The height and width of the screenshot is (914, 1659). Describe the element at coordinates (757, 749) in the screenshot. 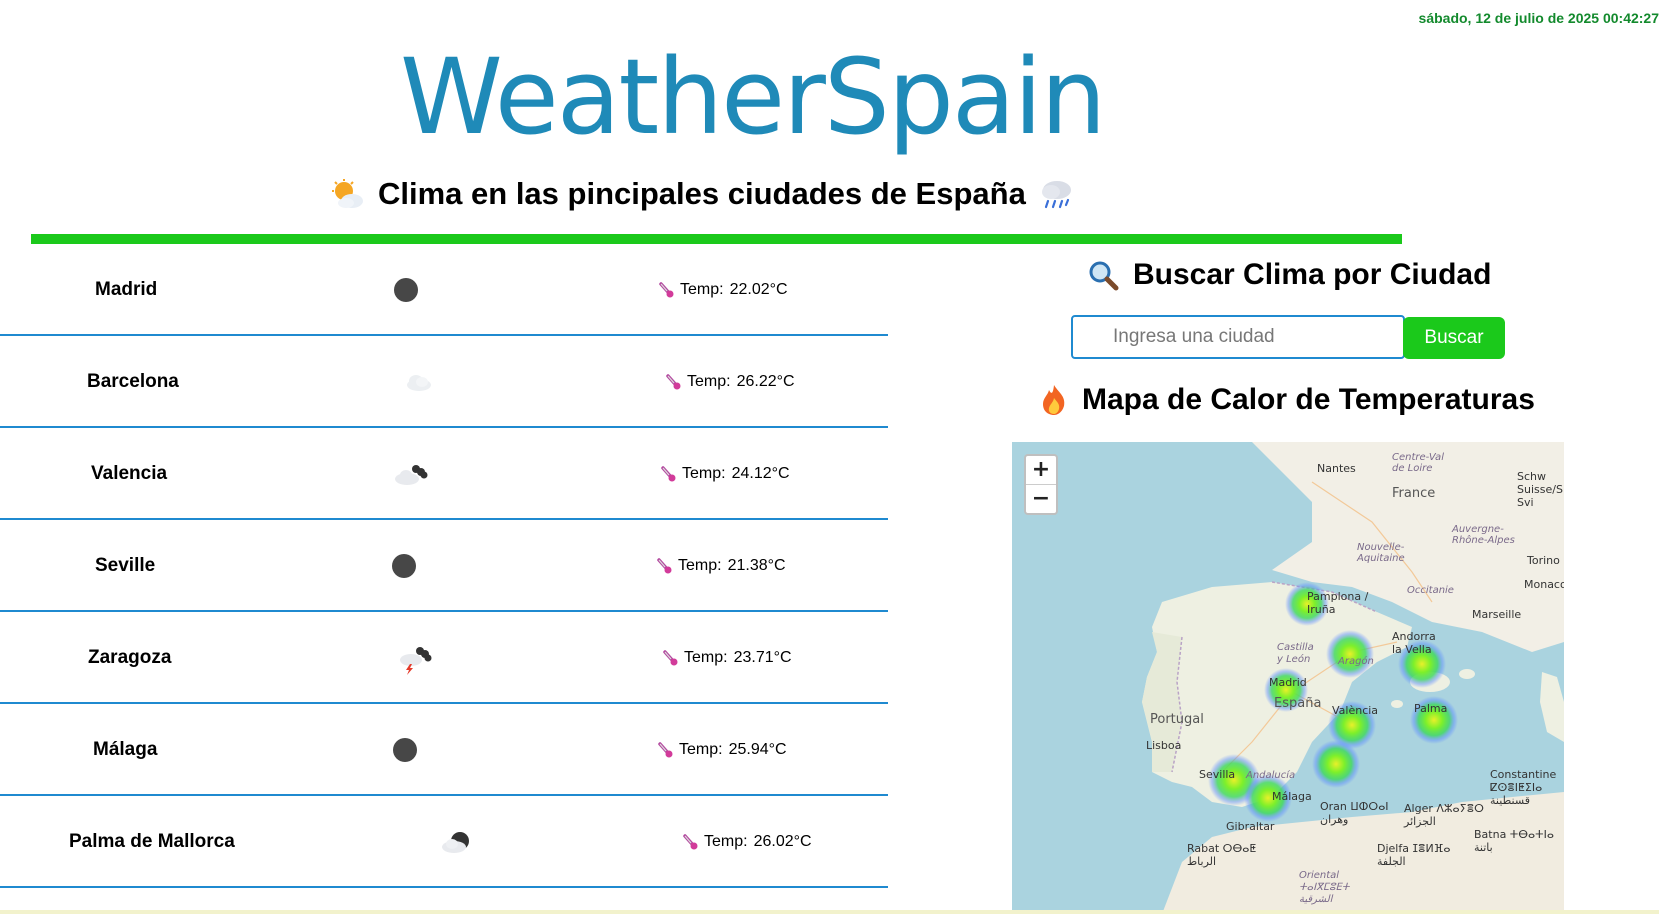

I see `temp-value: 25.94°C` at that location.